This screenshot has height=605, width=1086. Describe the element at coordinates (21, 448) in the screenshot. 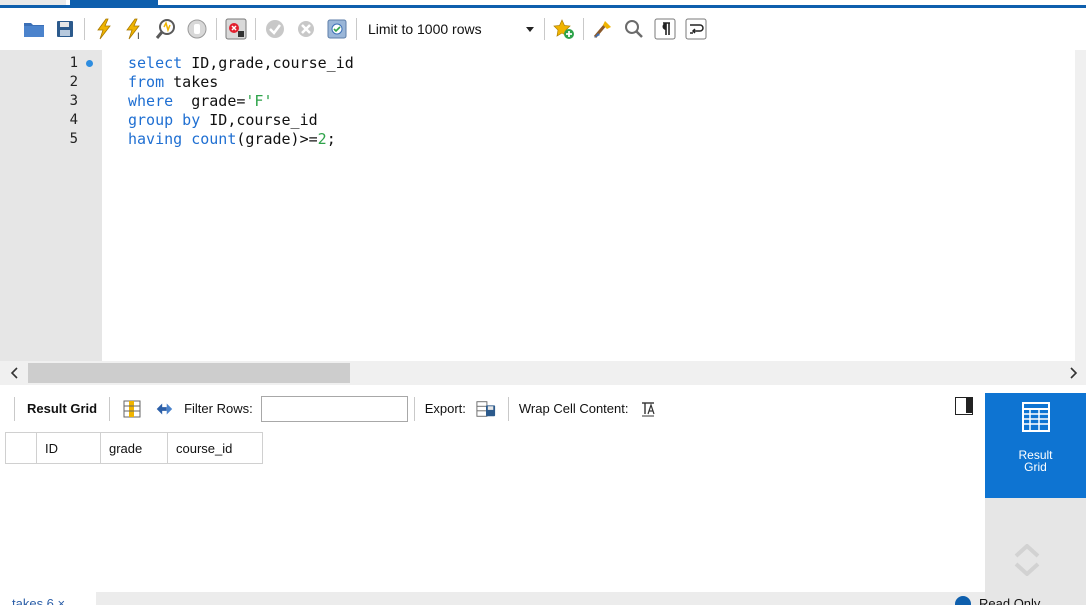

I see `row-header-corner` at that location.